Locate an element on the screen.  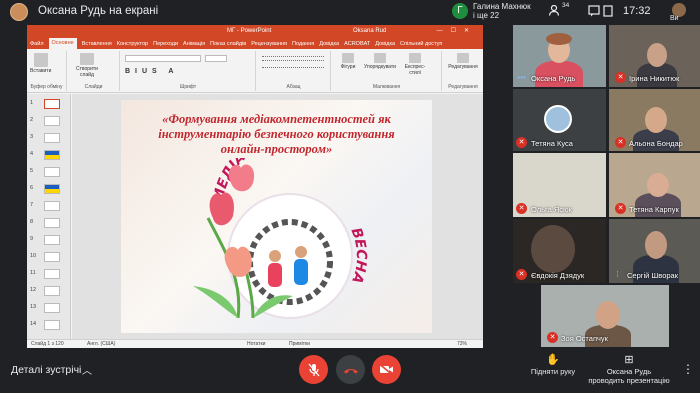
mic-toggle-button is located at coordinates (313, 369).